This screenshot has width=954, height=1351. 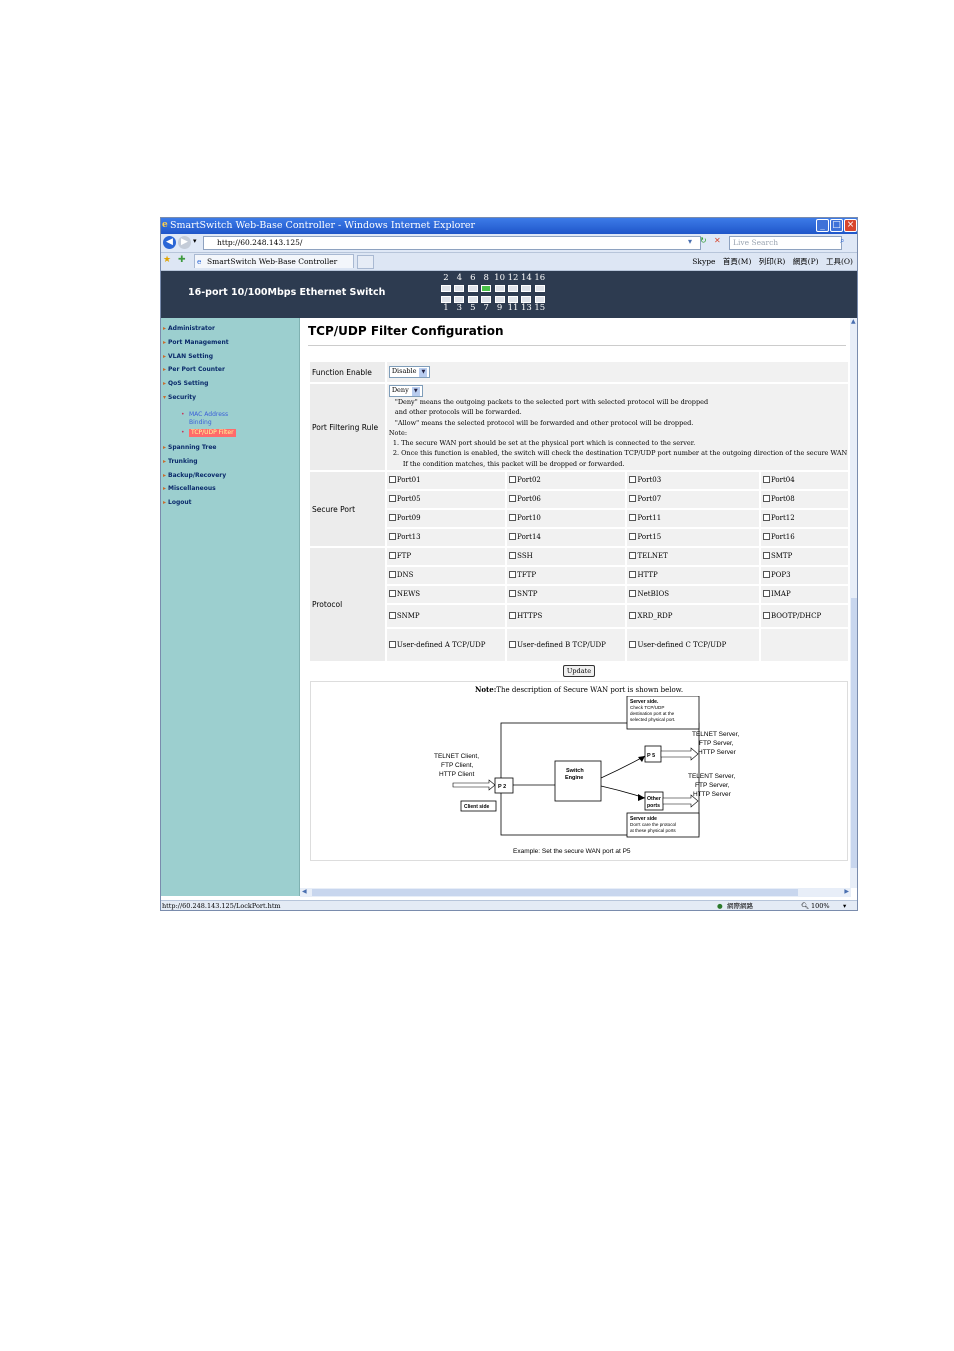 What do you see at coordinates (274, 261) in the screenshot?
I see `tab-smartswitch: e SmartSwitch Web-Base Controller` at bounding box center [274, 261].